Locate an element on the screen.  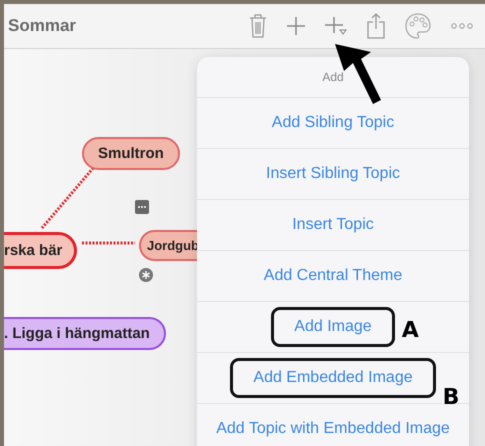
palette-icon is located at coordinates (418, 26).